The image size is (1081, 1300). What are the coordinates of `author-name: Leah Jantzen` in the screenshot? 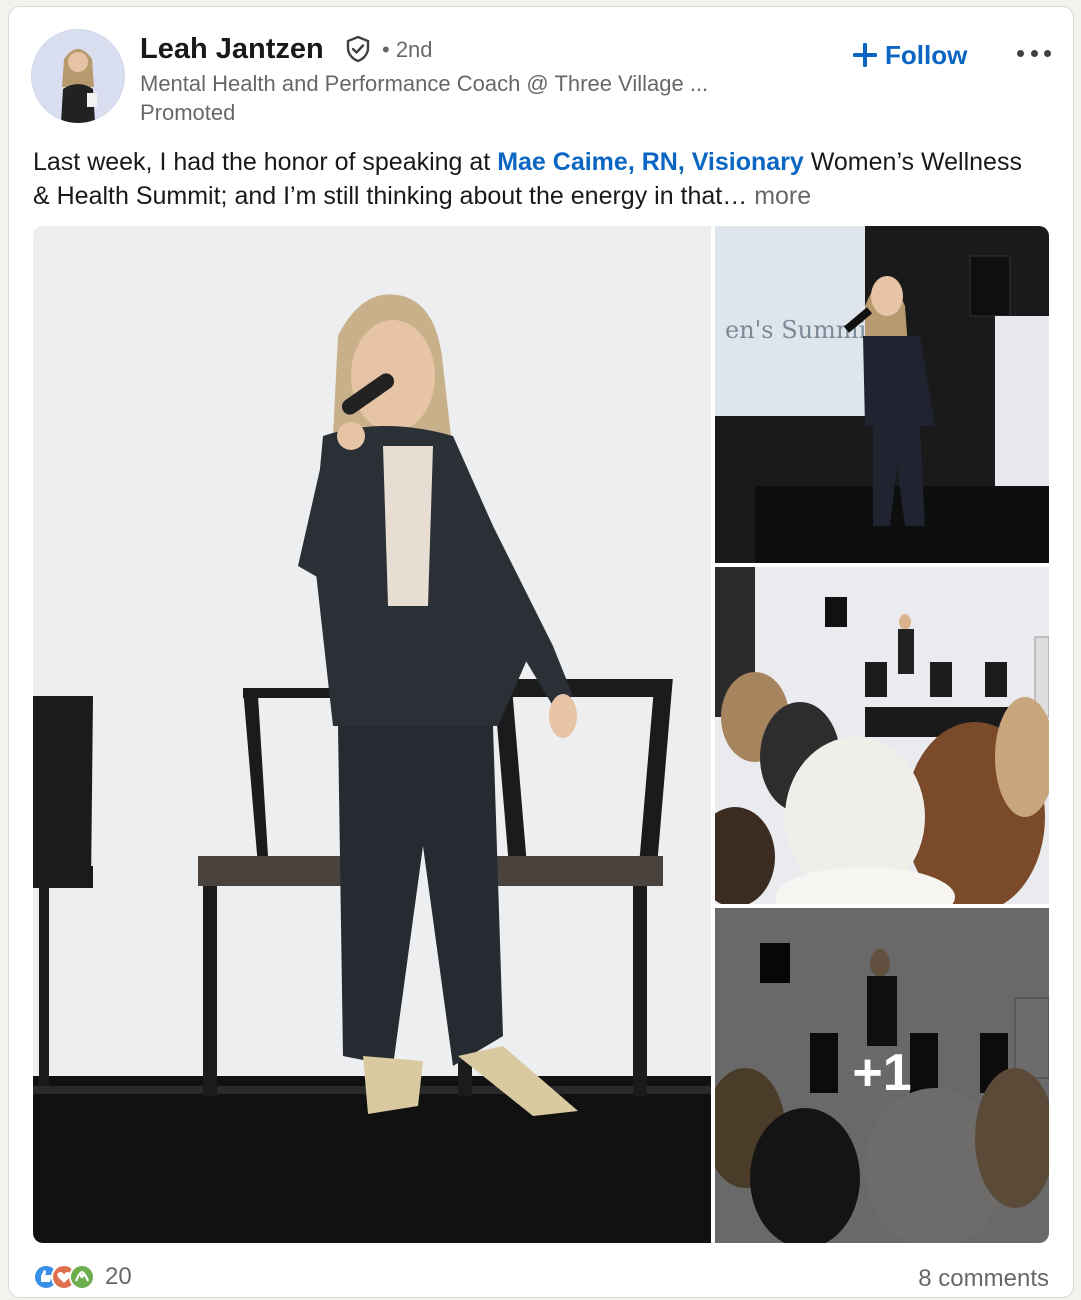 It's located at (232, 49).